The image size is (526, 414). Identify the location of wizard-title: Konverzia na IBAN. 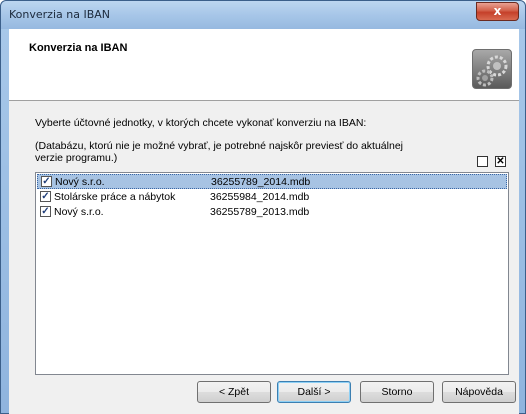
(78, 48).